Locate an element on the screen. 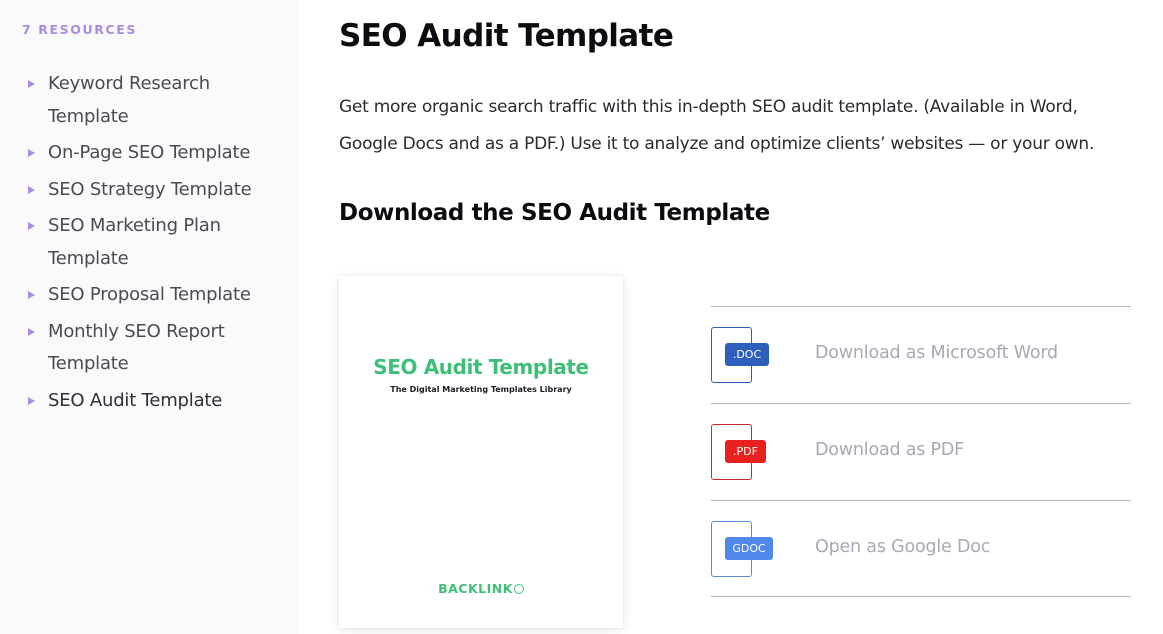 The width and height of the screenshot is (1163, 634). sidebar-item-label: SEO Audit Template is located at coordinates (135, 400).